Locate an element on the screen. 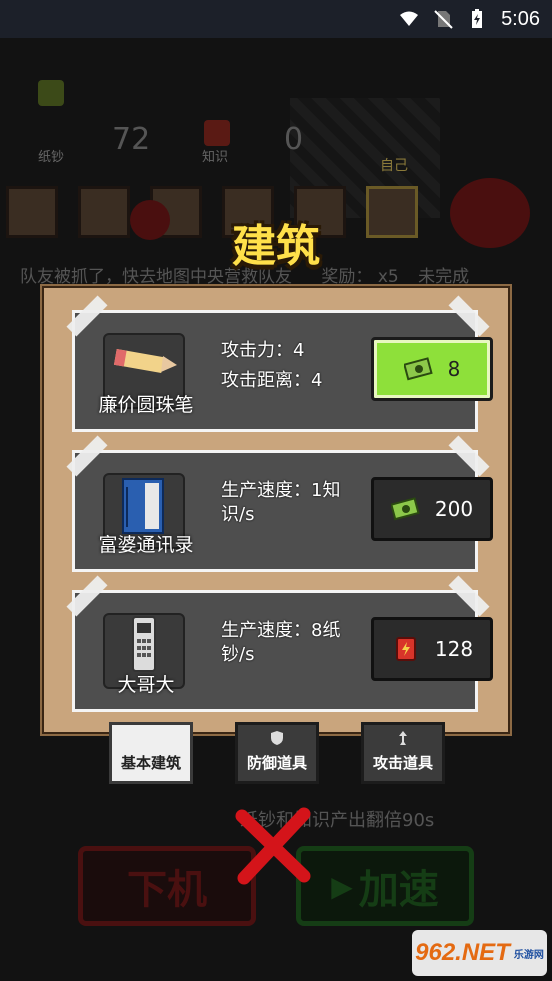 Image resolution: width=552 pixels, height=981 pixels. buy-pen-button: 8 is located at coordinates (432, 369).